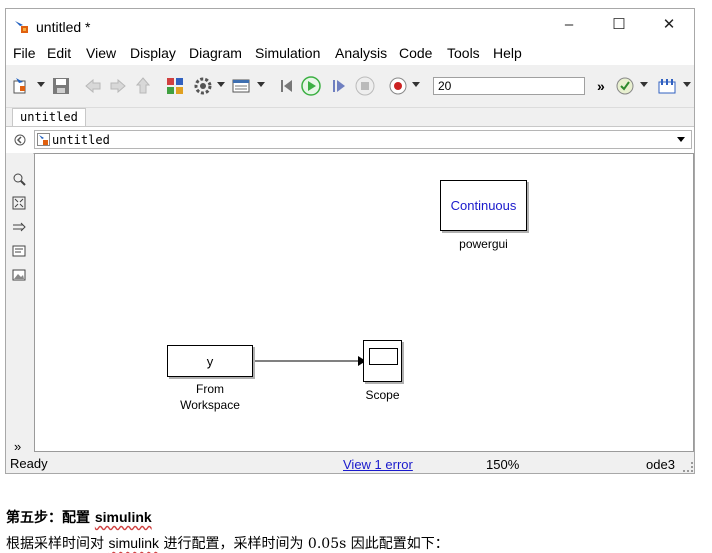 This screenshot has width=712, height=553. I want to click on powergui-mode-text: Continuous, so click(483, 205).